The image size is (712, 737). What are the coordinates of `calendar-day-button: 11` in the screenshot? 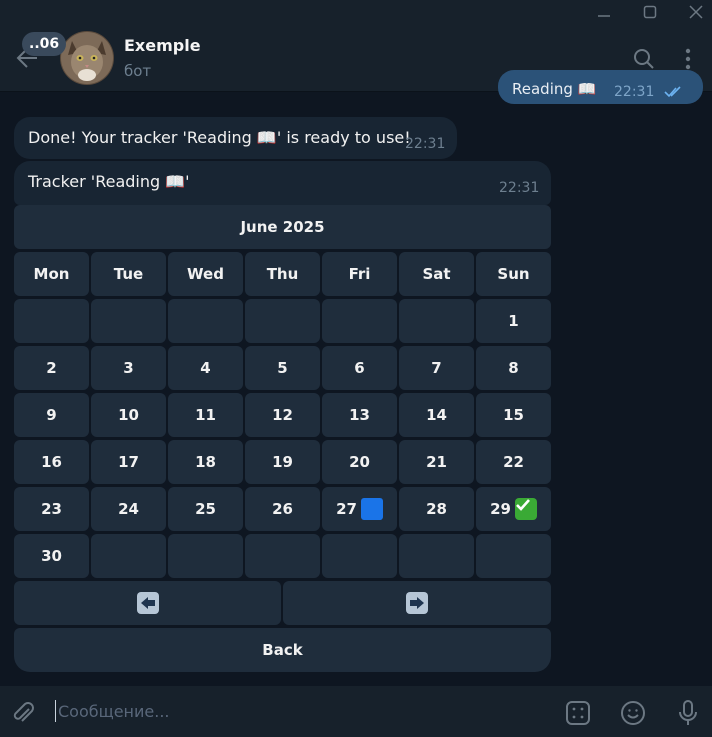 It's located at (205, 415).